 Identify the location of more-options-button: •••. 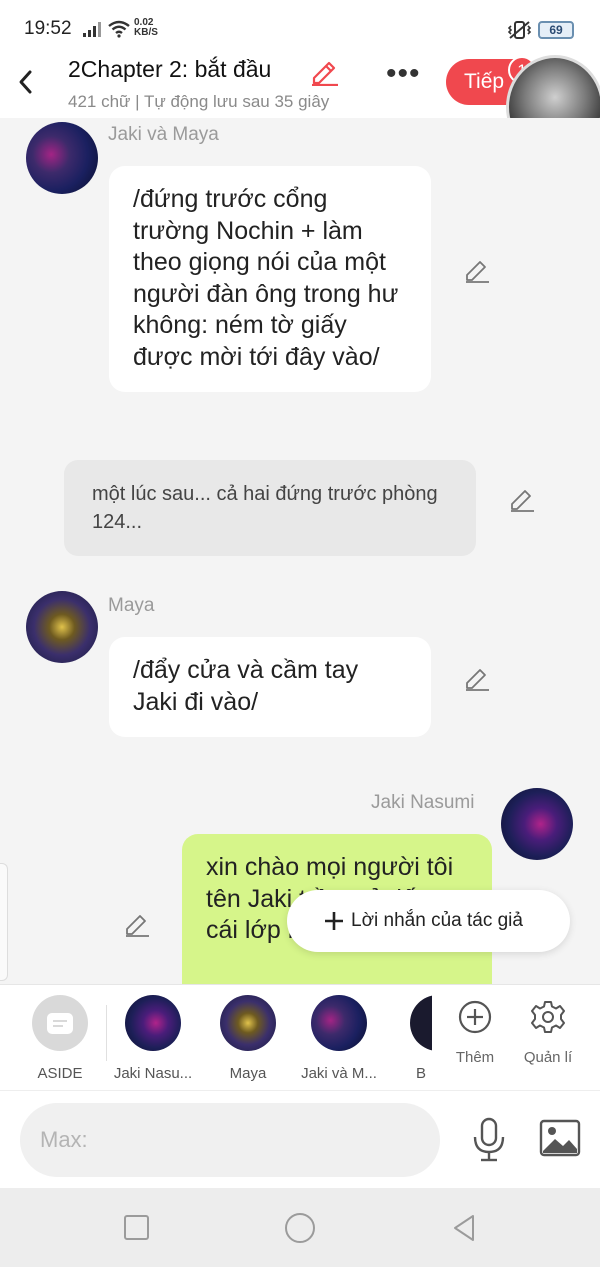
(406, 76).